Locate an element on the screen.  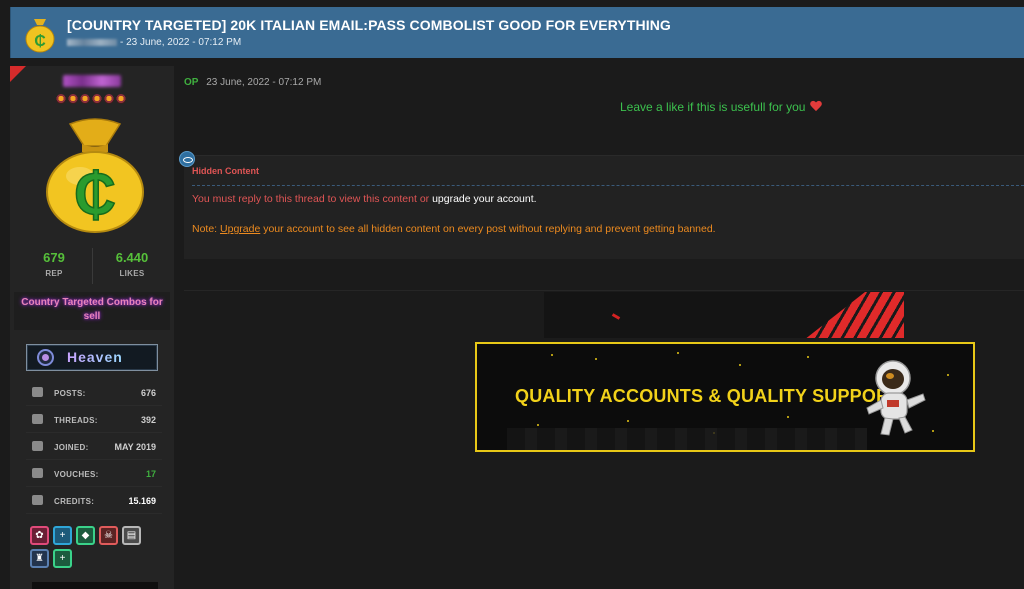
post-date: 23 June, 2022 - 07:12 PM is located at coordinates (263, 82).